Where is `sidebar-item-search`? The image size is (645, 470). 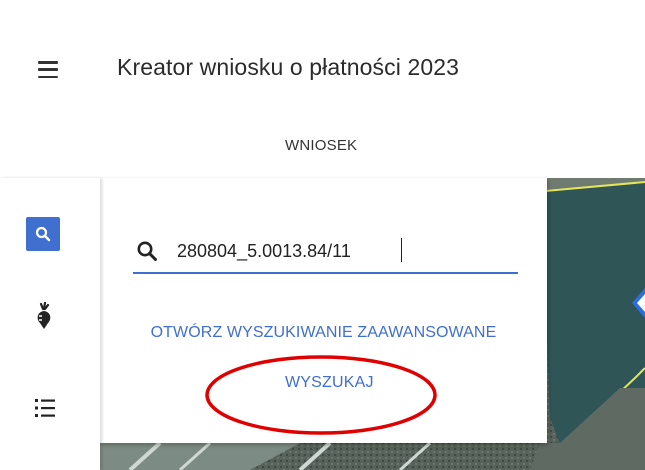 sidebar-item-search is located at coordinates (43, 234).